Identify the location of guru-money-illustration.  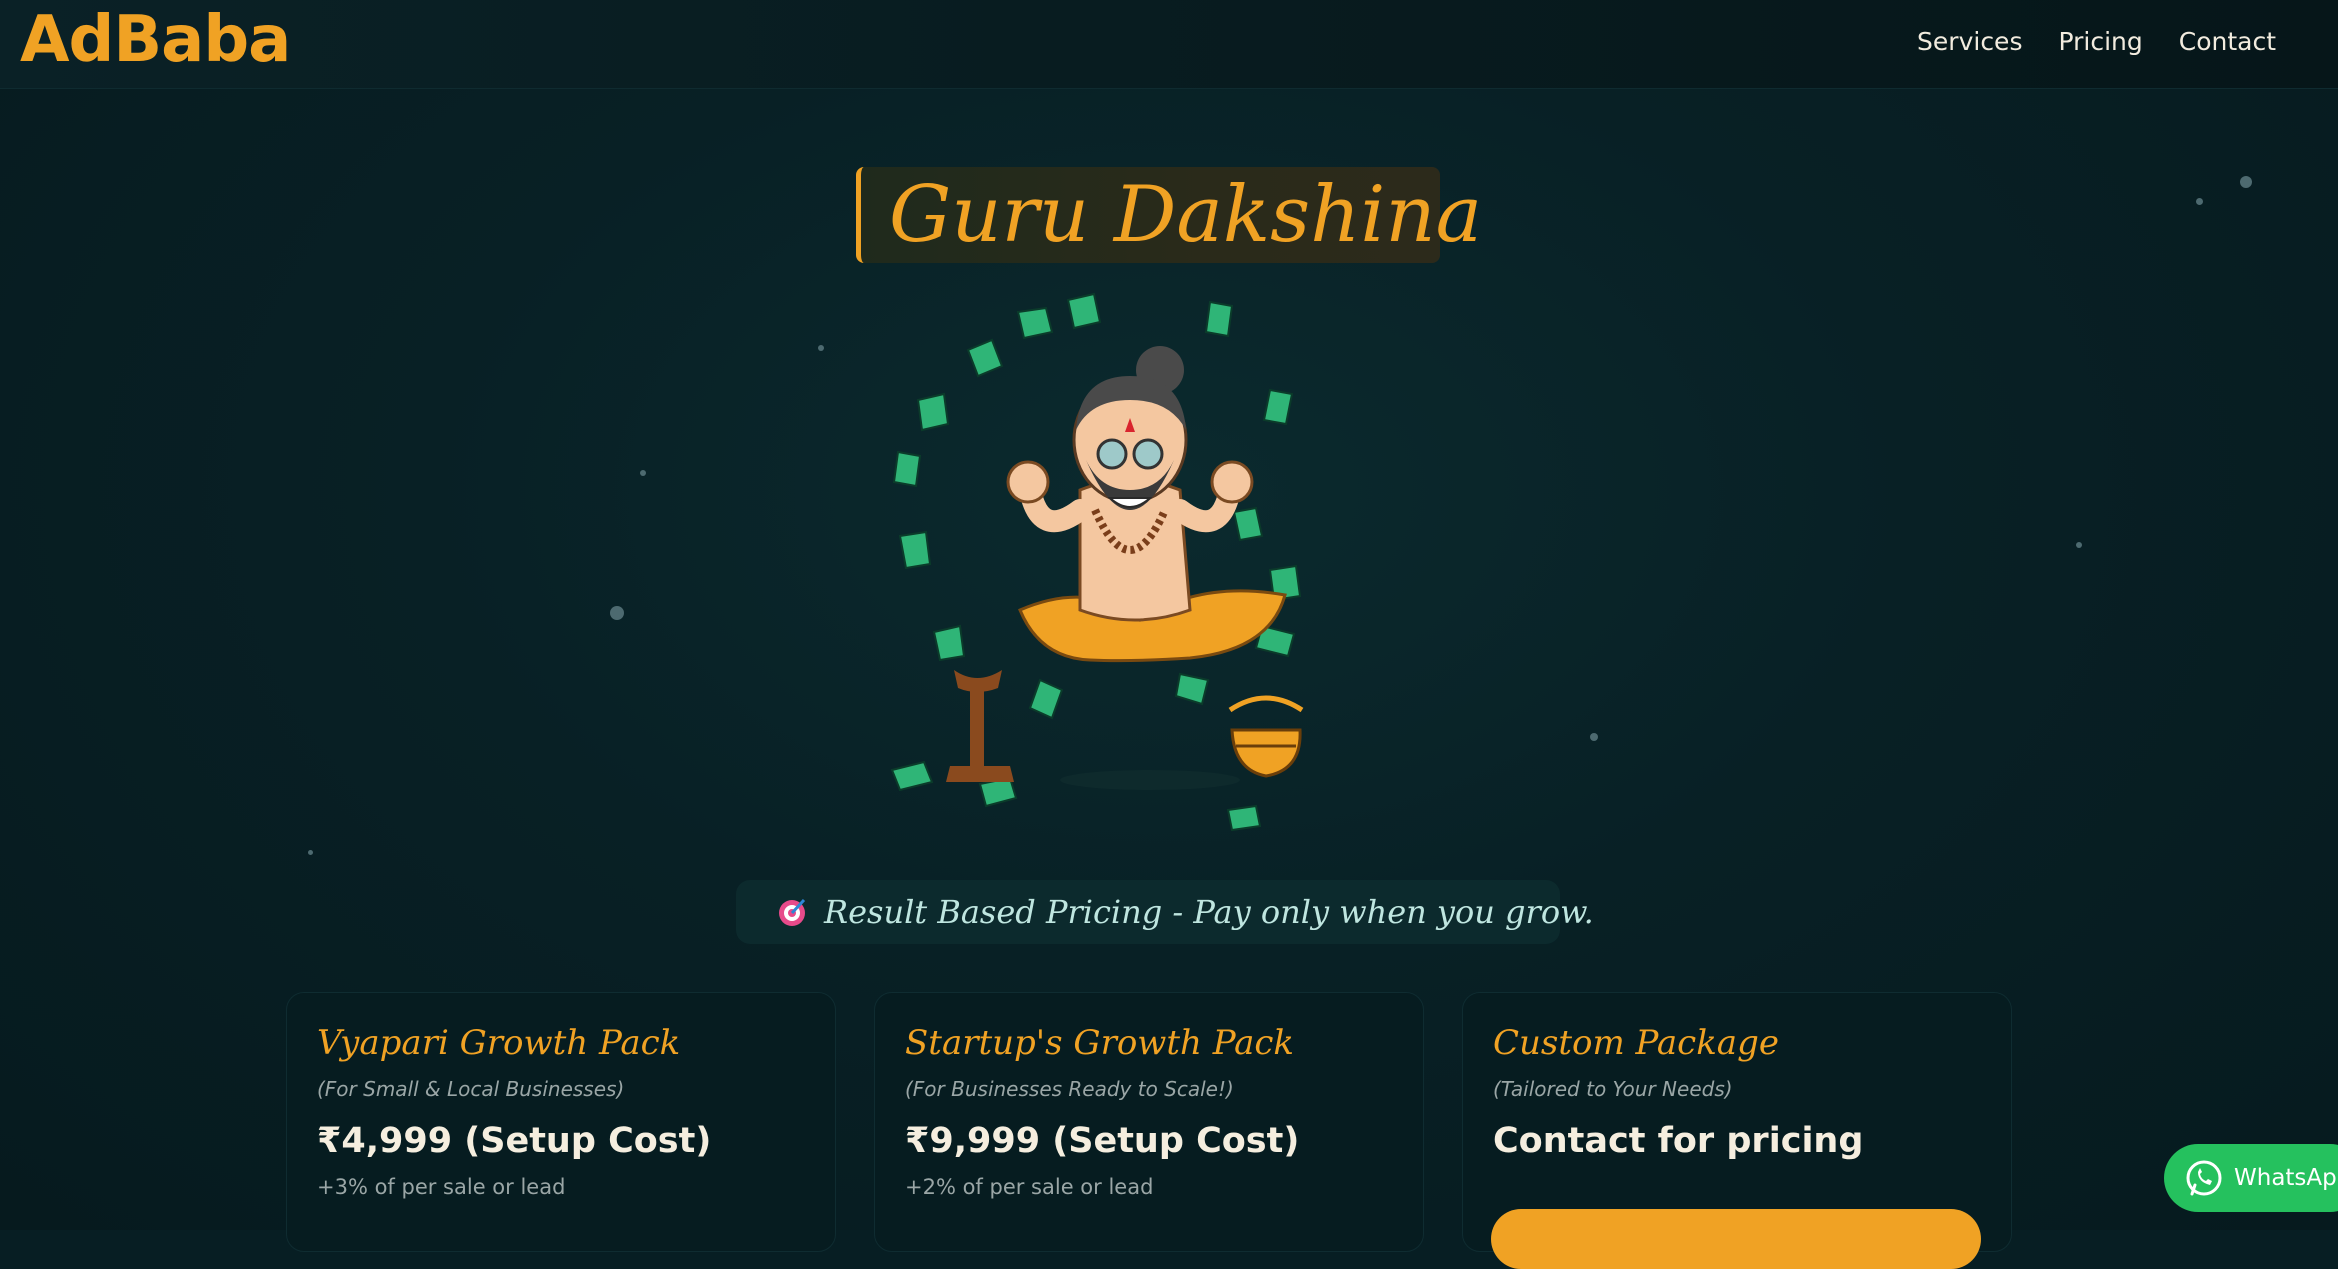
(1097, 562).